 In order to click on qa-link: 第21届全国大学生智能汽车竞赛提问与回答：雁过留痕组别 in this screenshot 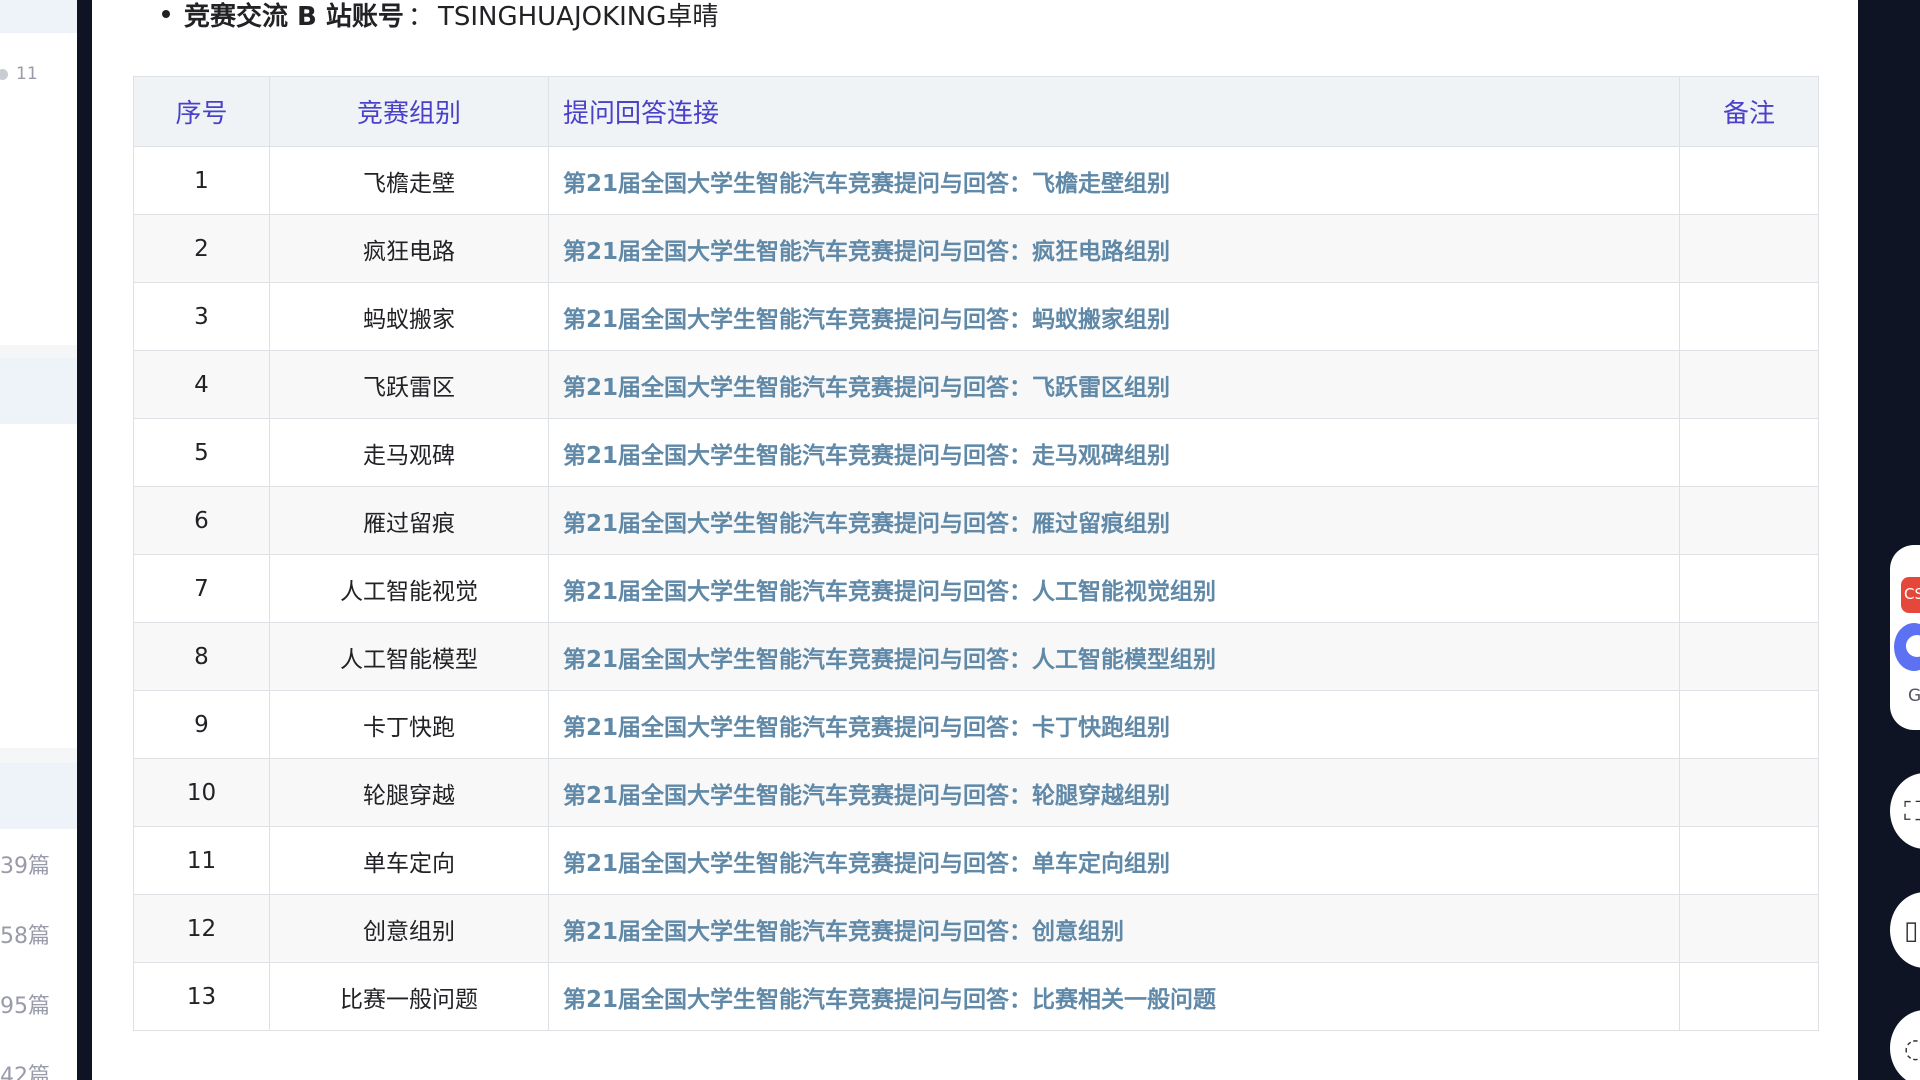, I will do `click(866, 524)`.